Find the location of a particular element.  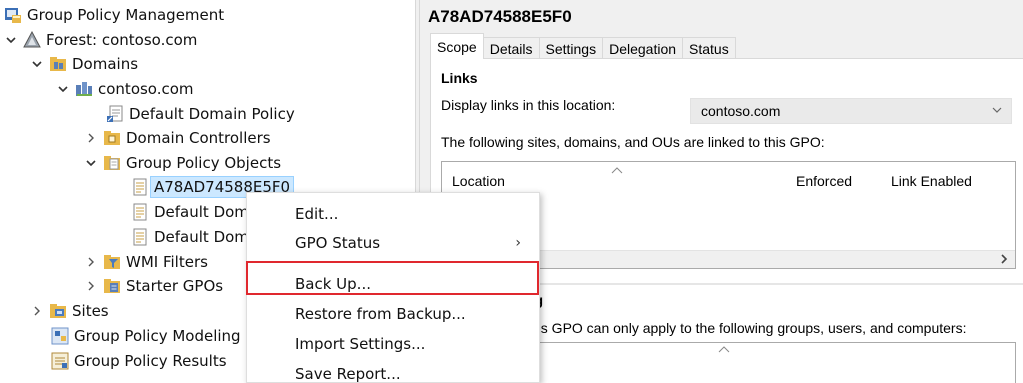

tree-label: Forest: contoso.com is located at coordinates (122, 40).